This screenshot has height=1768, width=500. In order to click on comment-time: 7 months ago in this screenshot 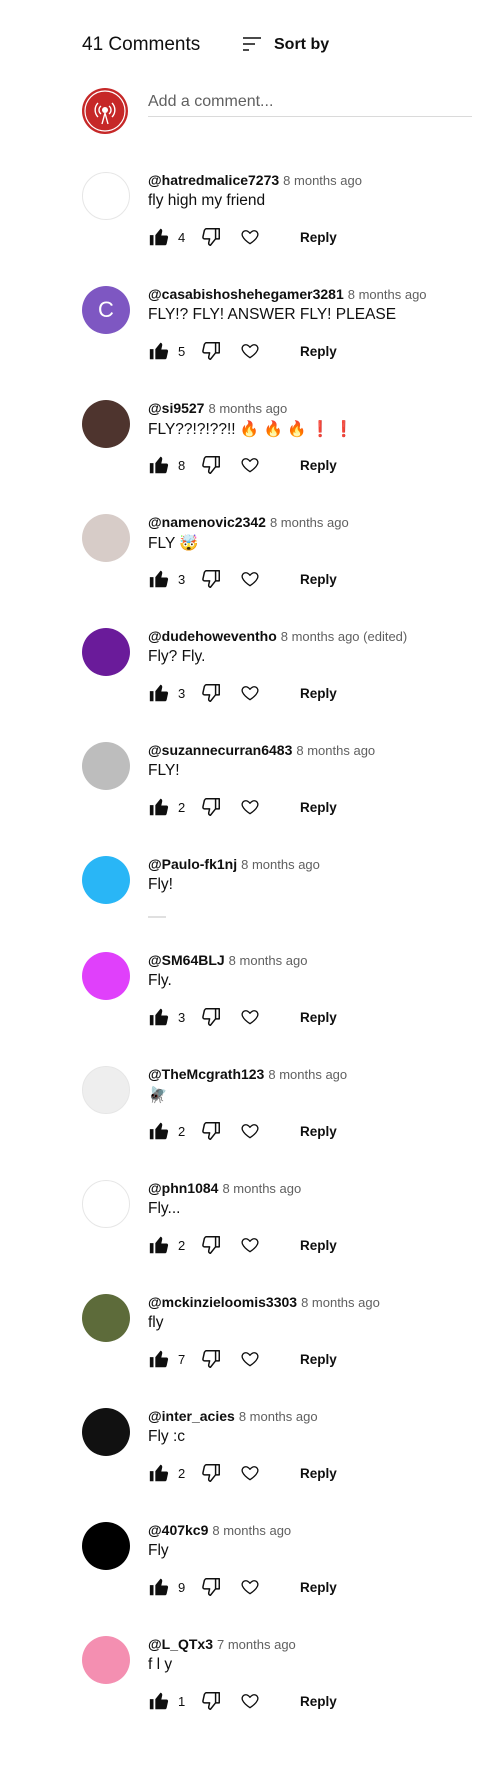, I will do `click(256, 1644)`.